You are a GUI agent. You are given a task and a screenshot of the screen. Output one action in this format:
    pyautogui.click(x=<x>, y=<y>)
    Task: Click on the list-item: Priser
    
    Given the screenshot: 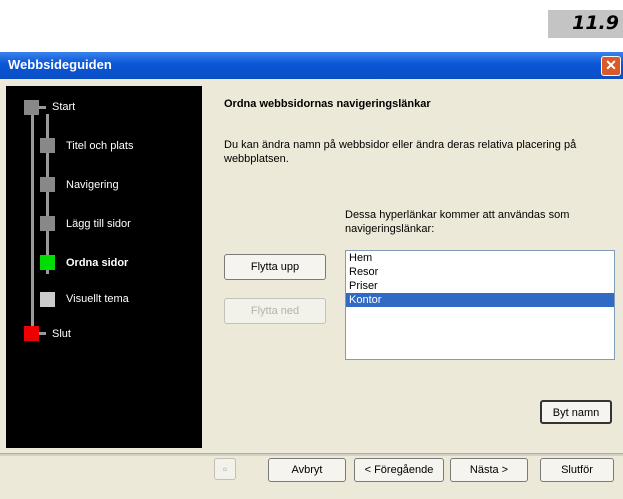 What is the action you would take?
    pyautogui.click(x=480, y=286)
    